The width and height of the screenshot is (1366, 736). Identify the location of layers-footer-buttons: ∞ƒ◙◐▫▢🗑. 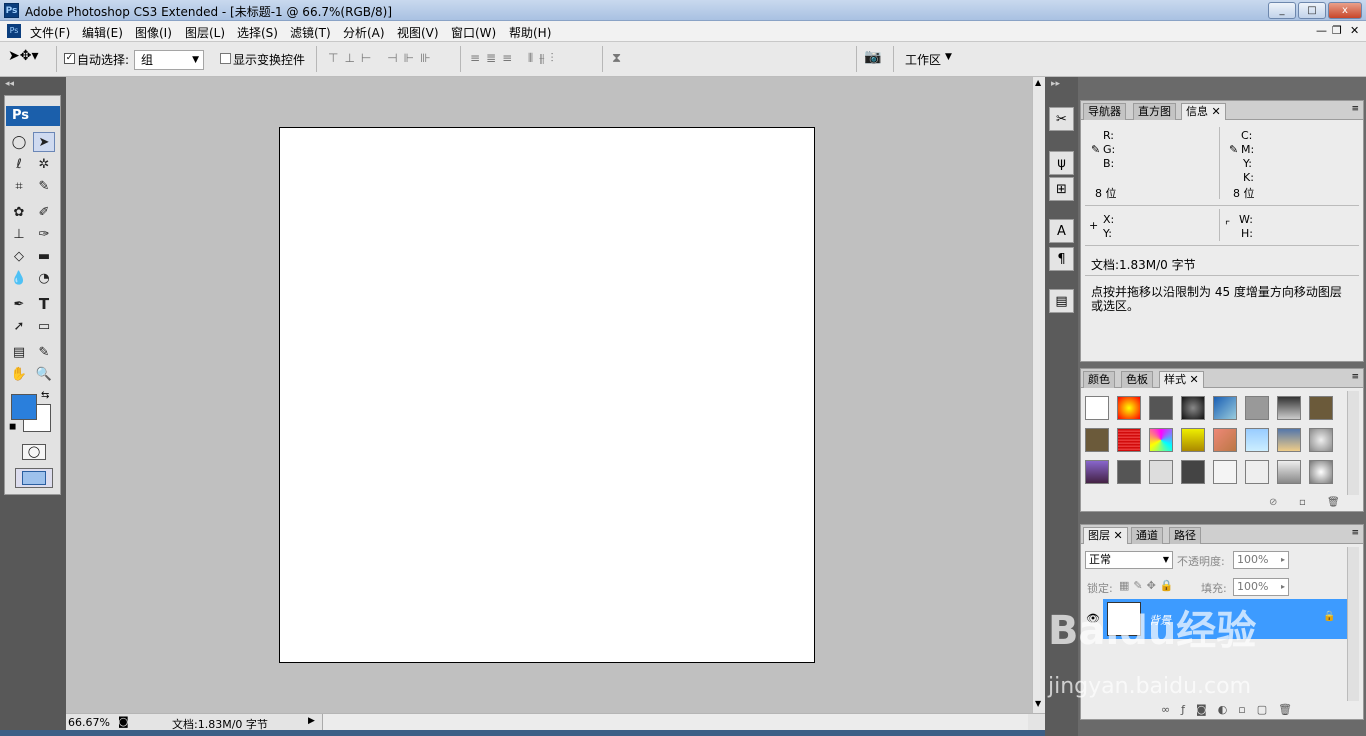
(1232, 709).